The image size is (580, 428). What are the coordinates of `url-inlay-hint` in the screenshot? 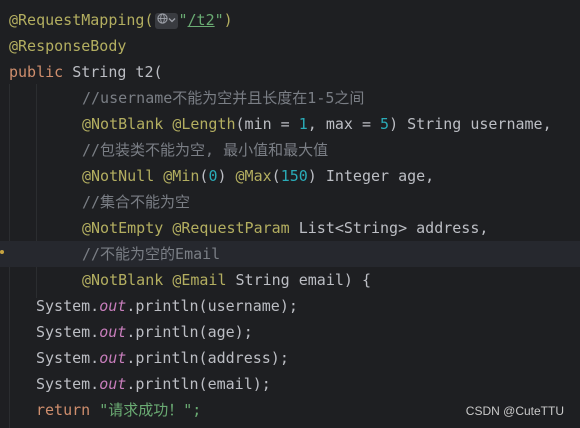 It's located at (166, 20).